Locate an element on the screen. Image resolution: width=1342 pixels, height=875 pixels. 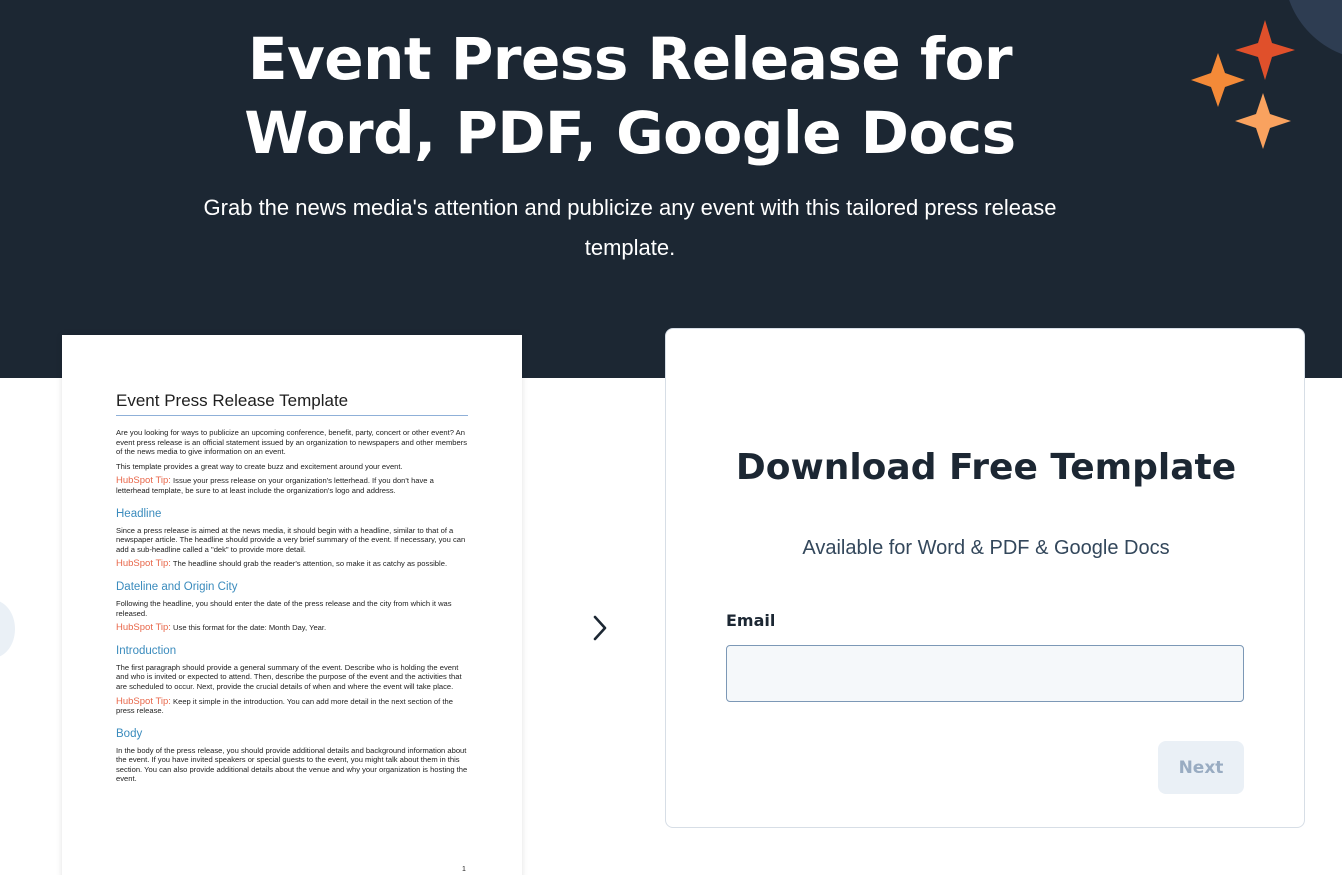
preview-heading: Introduction is located at coordinates (146, 650).